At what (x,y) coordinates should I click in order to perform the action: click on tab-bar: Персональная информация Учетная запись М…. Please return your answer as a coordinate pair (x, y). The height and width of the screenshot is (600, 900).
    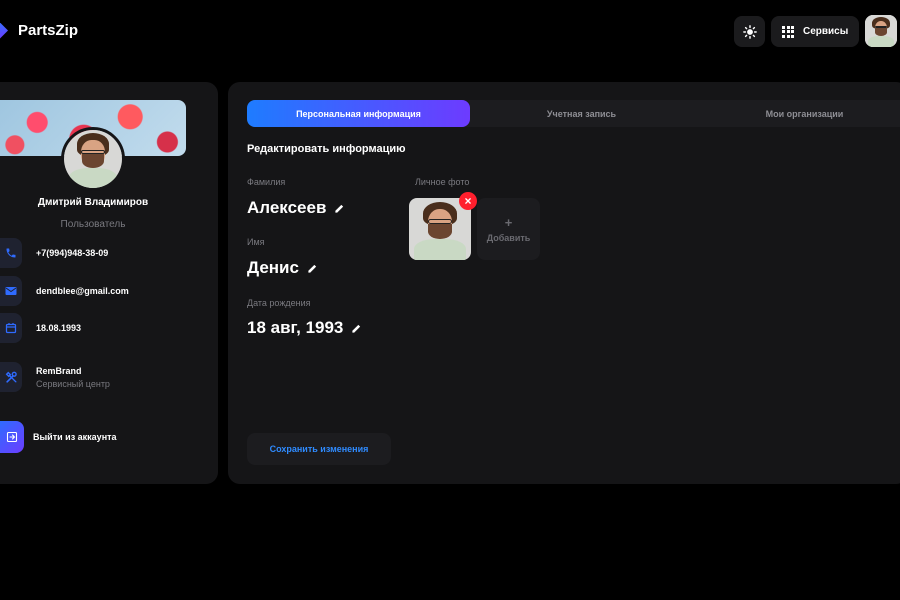
    Looking at the image, I should click on (573, 113).